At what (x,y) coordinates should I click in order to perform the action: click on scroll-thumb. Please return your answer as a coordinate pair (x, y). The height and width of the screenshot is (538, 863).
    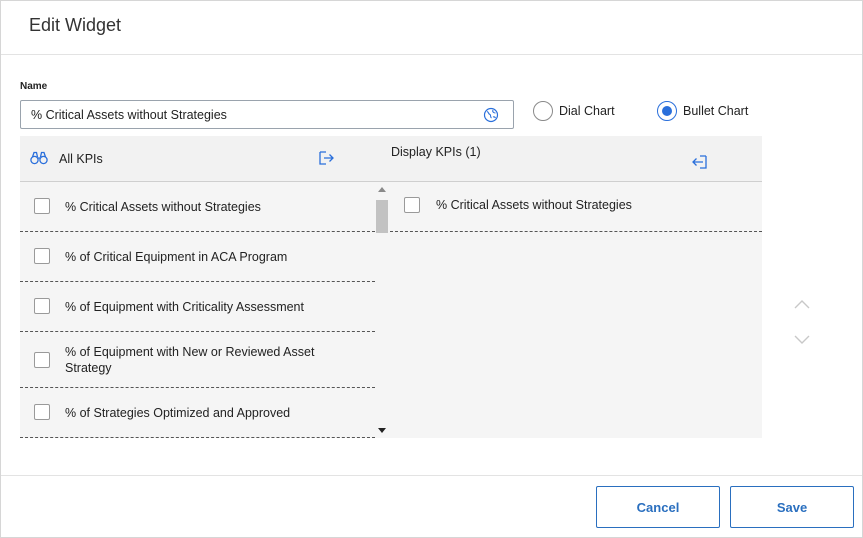
    Looking at the image, I should click on (382, 216).